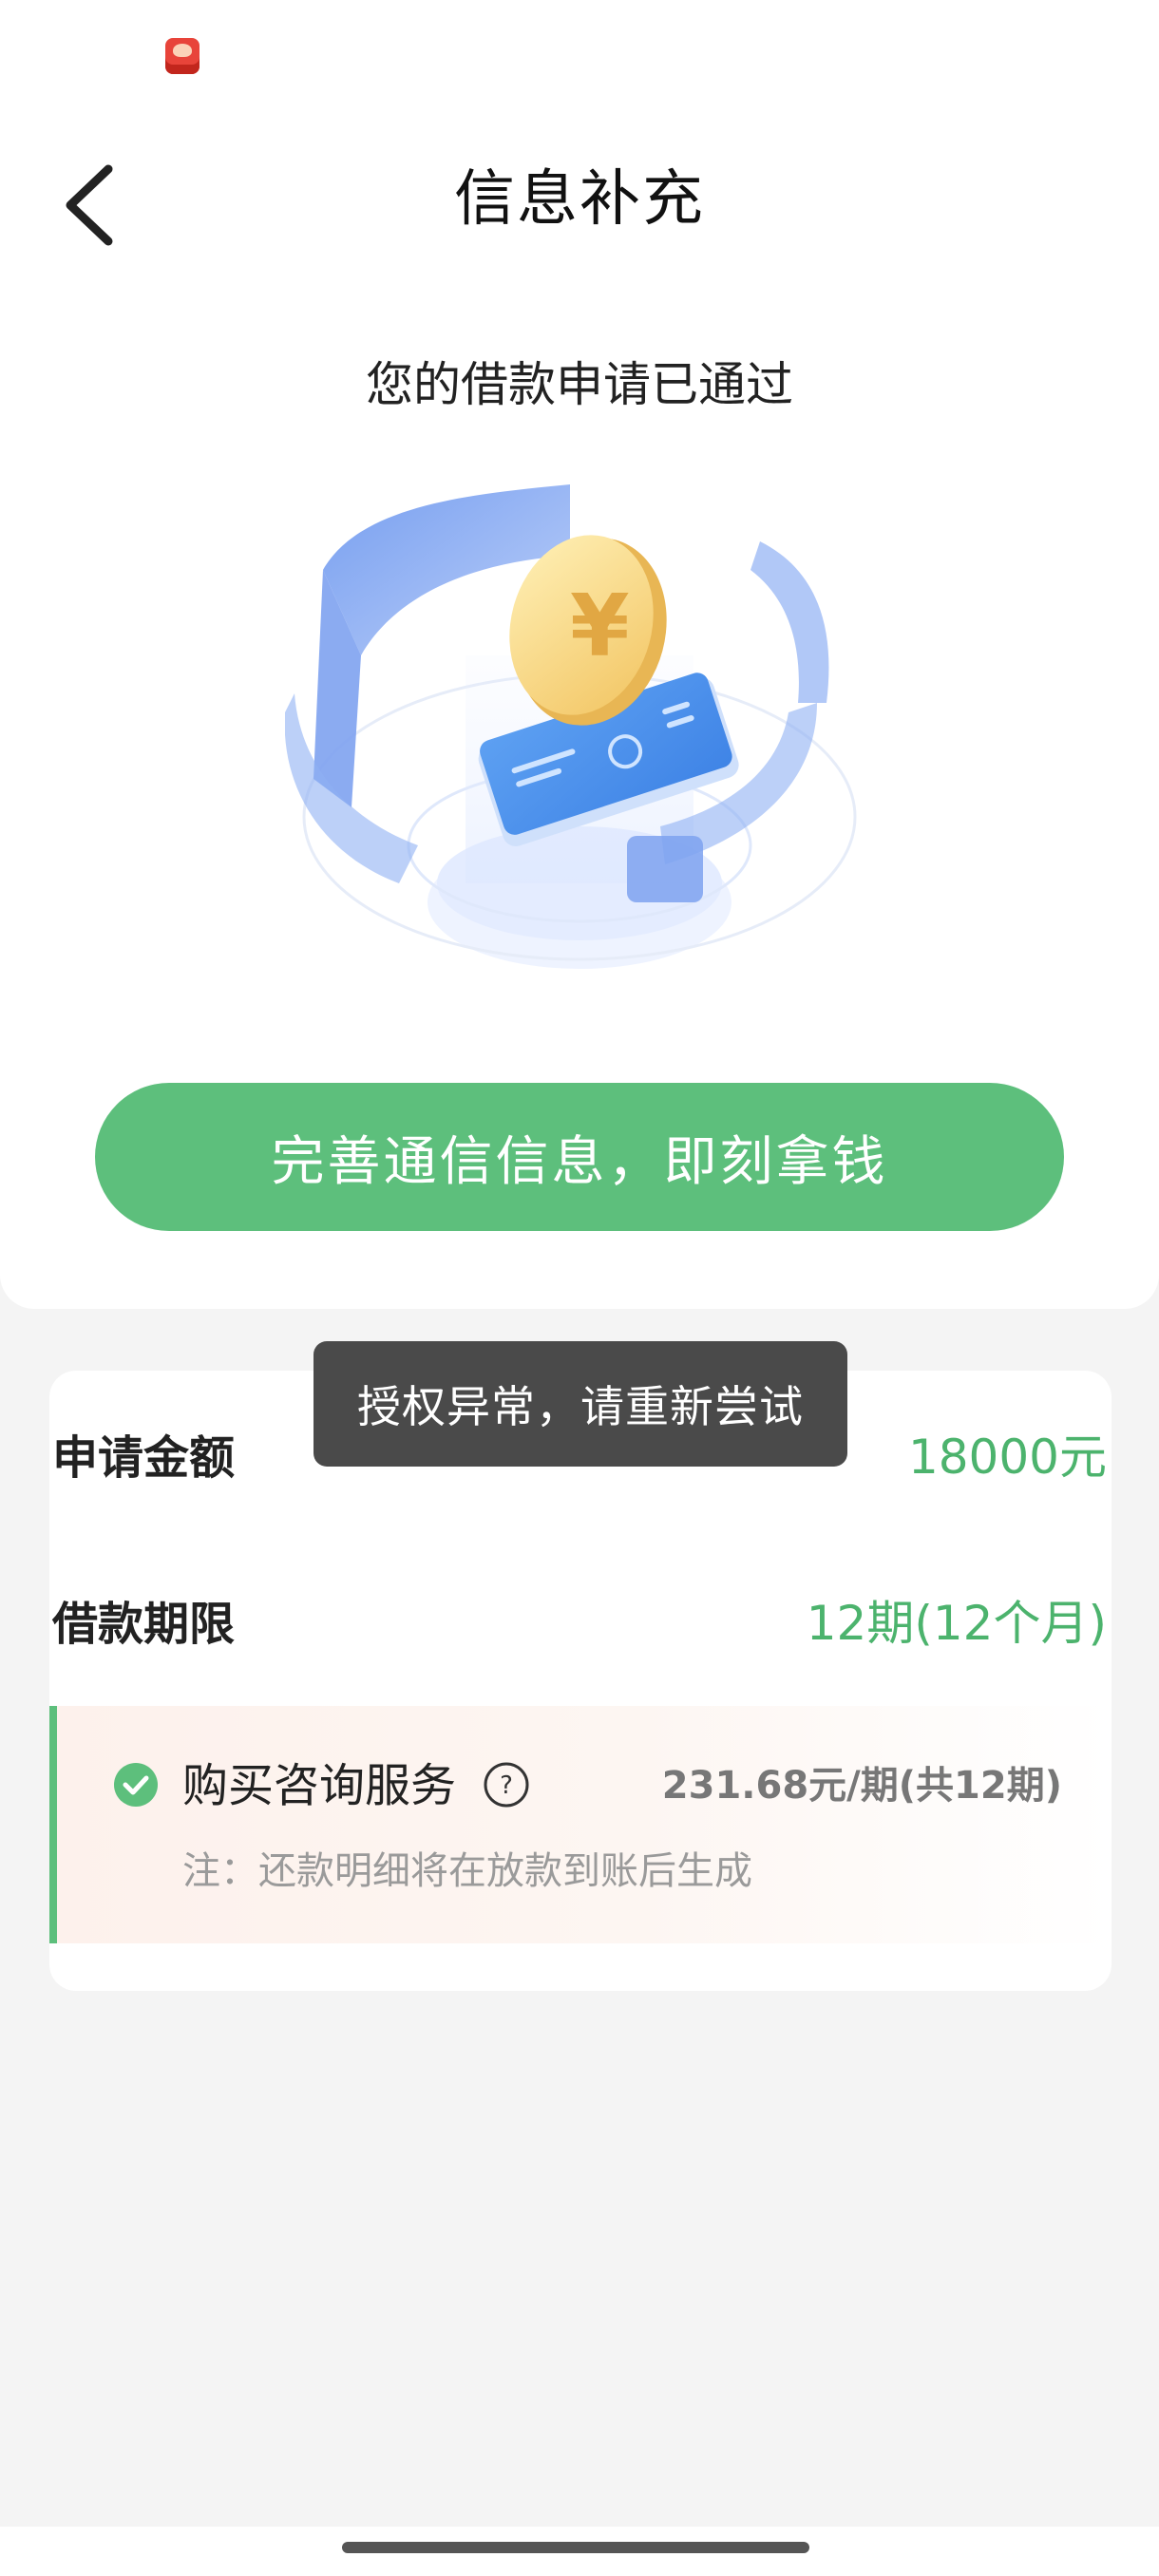 The width and height of the screenshot is (1159, 2576). I want to click on service-price: 231.68元/期(共12期), so click(861, 1786).